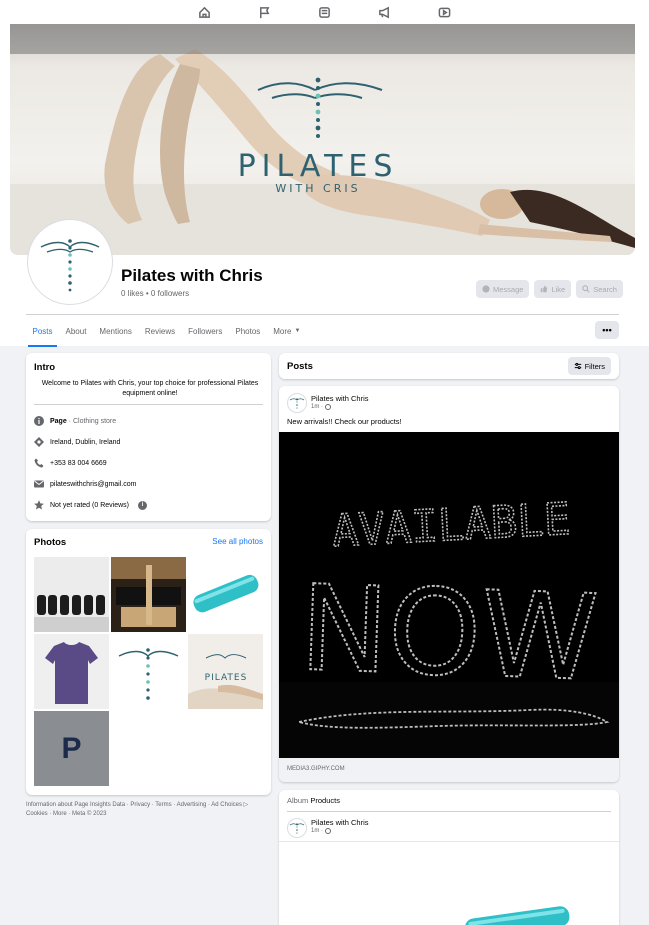 Image resolution: width=649 pixels, height=925 pixels. What do you see at coordinates (265, 12) in the screenshot?
I see `flag-icon` at bounding box center [265, 12].